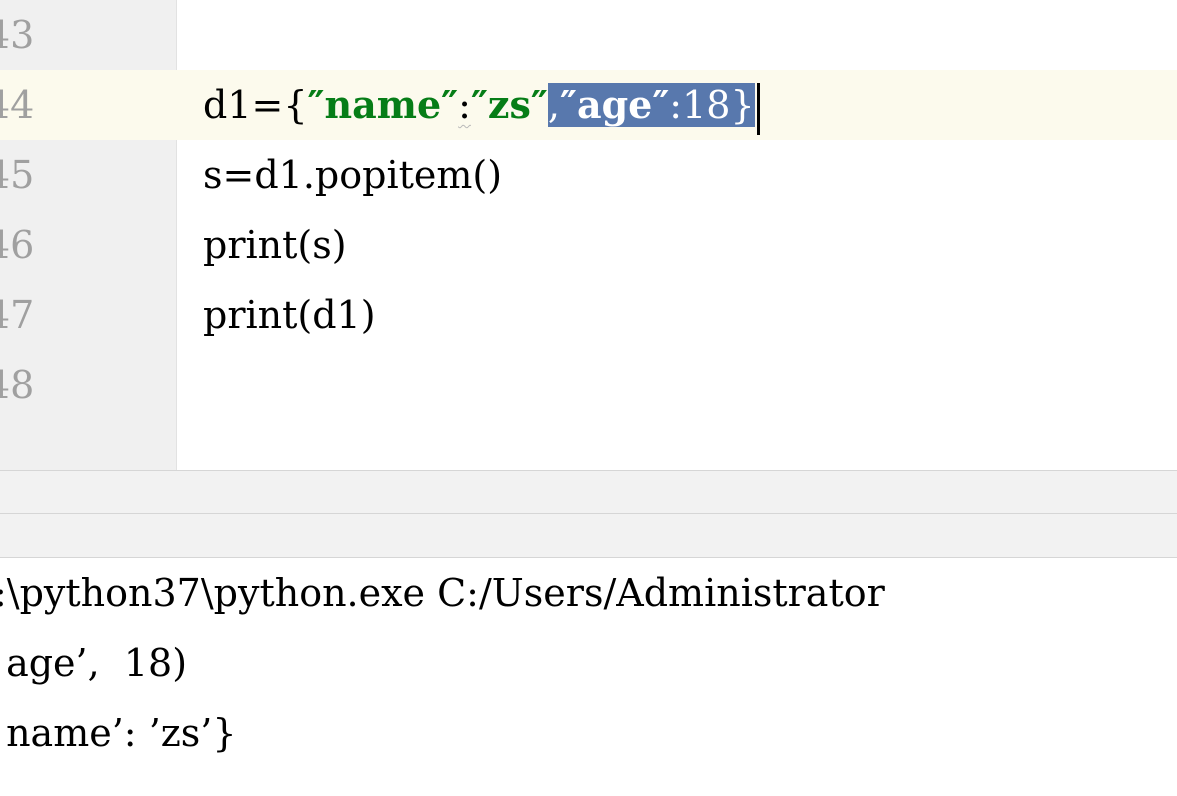 The image size is (1177, 796). Describe the element at coordinates (614, 104) in the screenshot. I see `string-literal: ″age″` at that location.